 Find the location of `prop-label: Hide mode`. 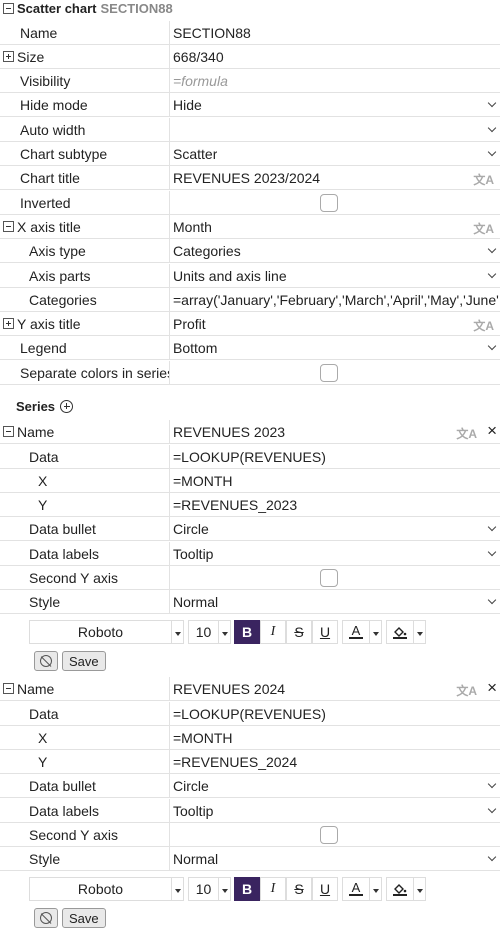

prop-label: Hide mode is located at coordinates (54, 104).